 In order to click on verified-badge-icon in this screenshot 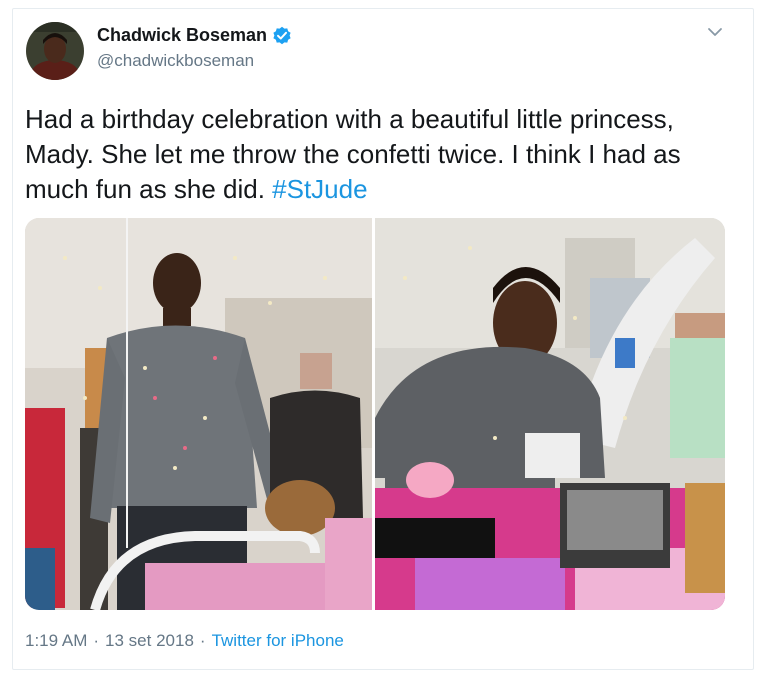, I will do `click(282, 36)`.